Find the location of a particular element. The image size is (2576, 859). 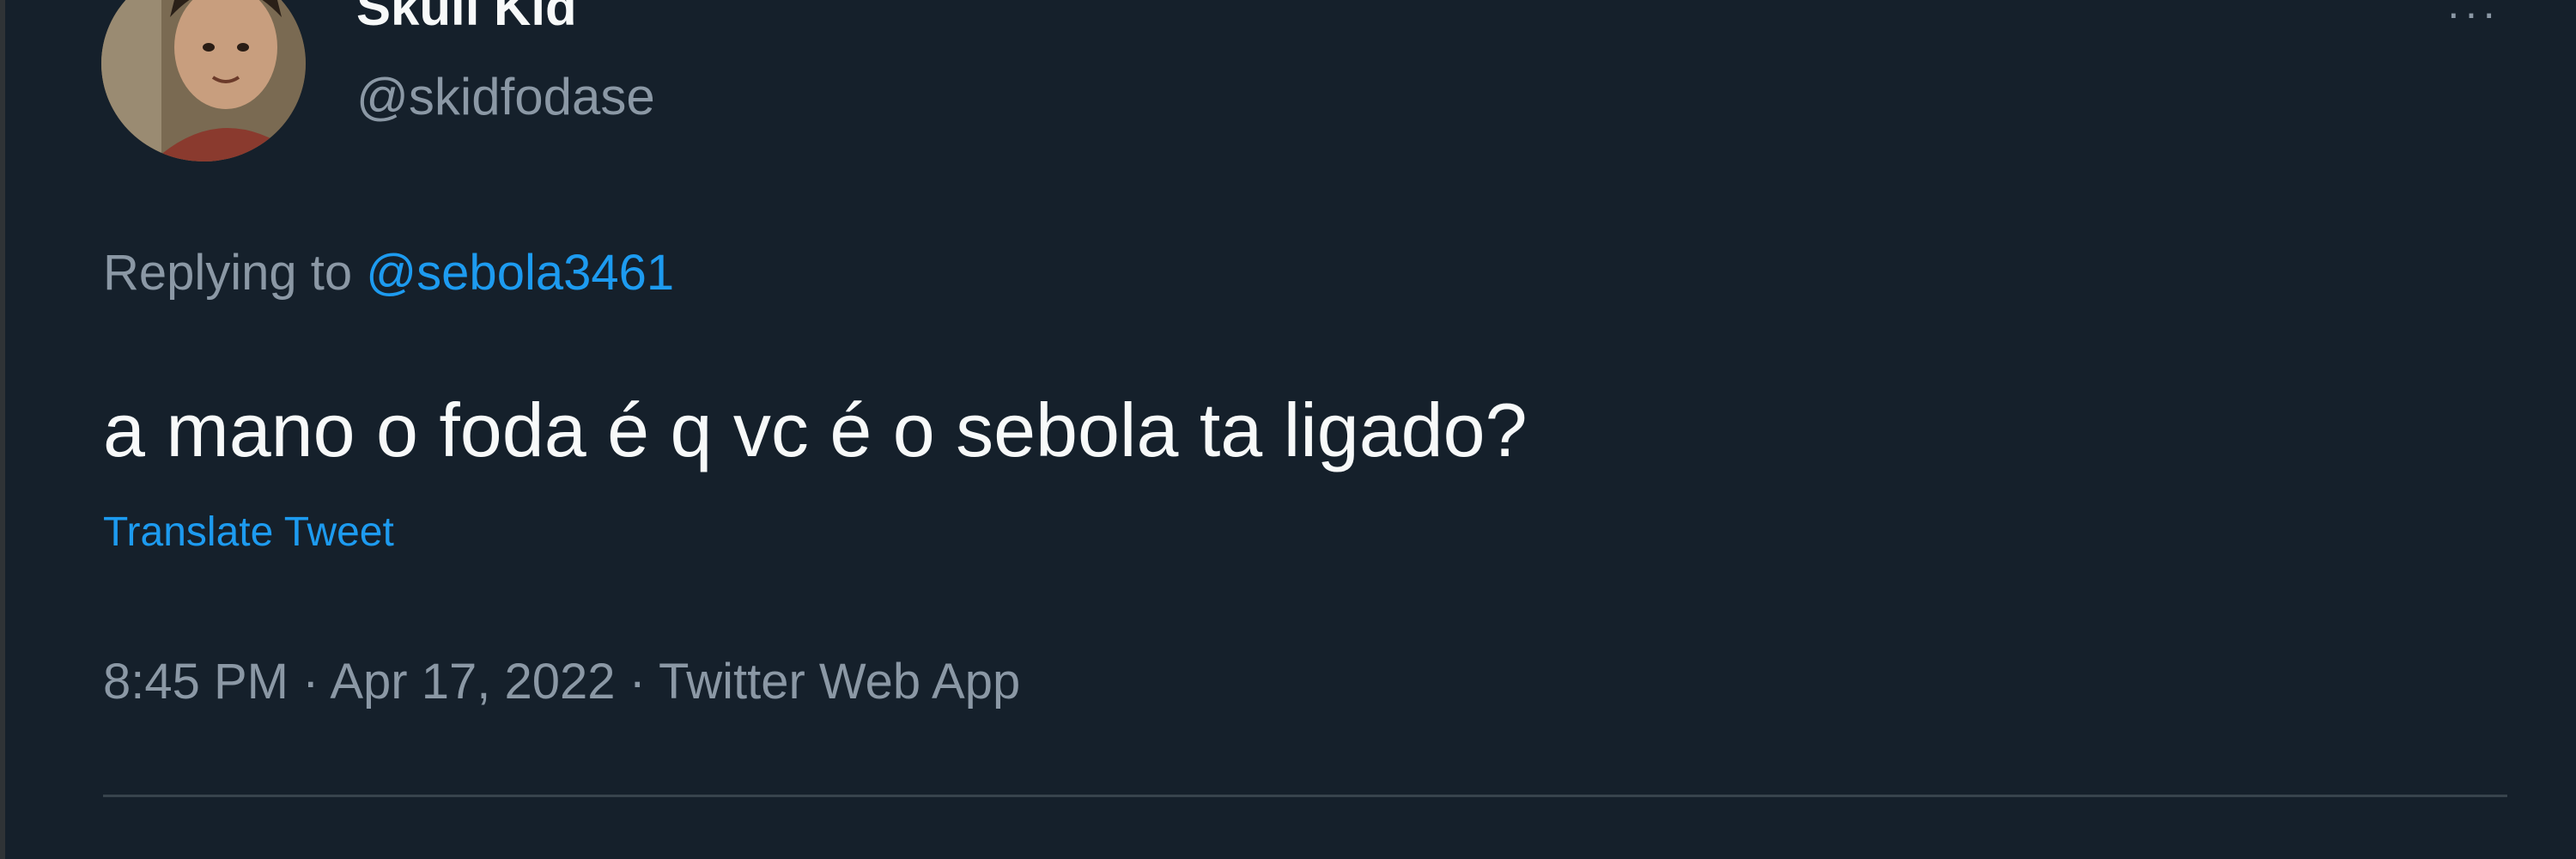

tweet-date: Apr 17, 2022 is located at coordinates (472, 682).